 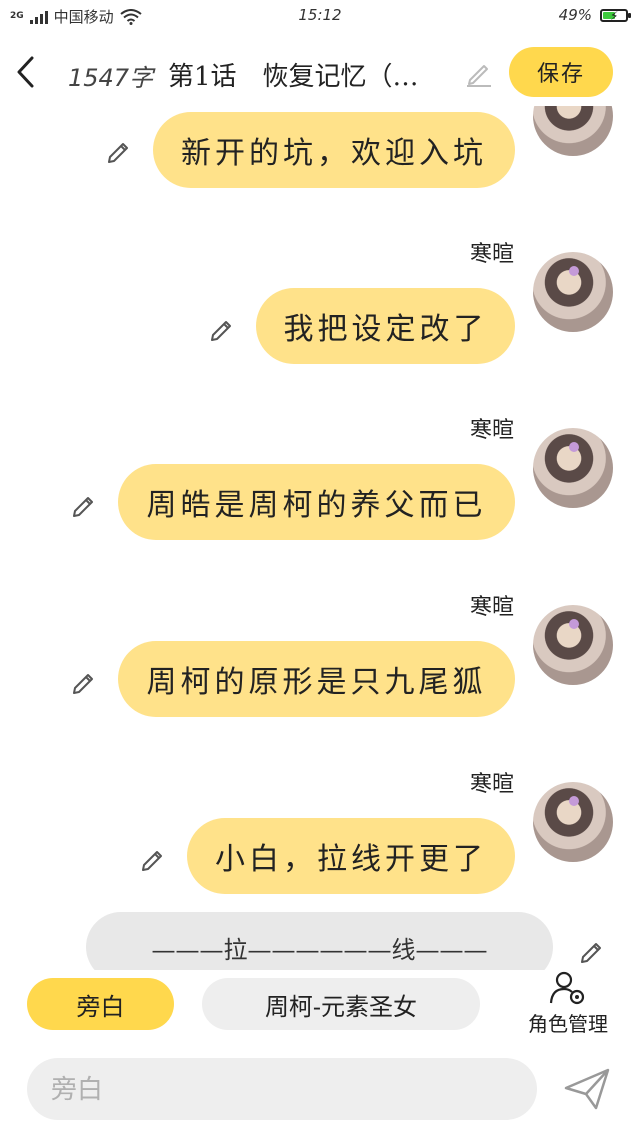 I want to click on chat-message: 新开的坑，欢迎入坑, so click(x=320, y=148).